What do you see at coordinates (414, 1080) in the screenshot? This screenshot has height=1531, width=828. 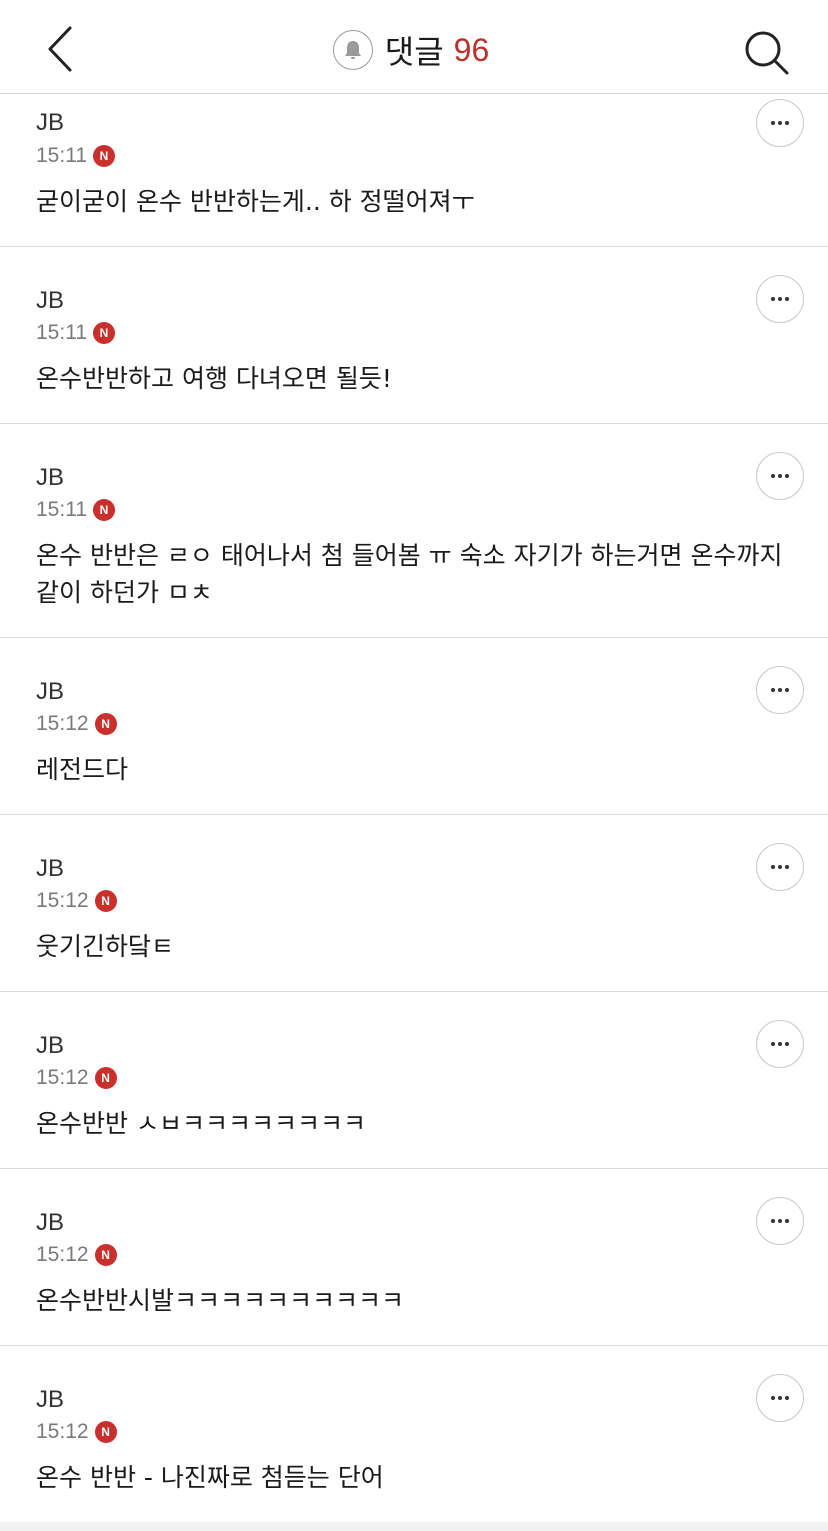 I see `comment-item: JB 15:12 N 온수반반 ㅅㅂㅋㅋㅋㅋㅋㅋㅋㅋ` at bounding box center [414, 1080].